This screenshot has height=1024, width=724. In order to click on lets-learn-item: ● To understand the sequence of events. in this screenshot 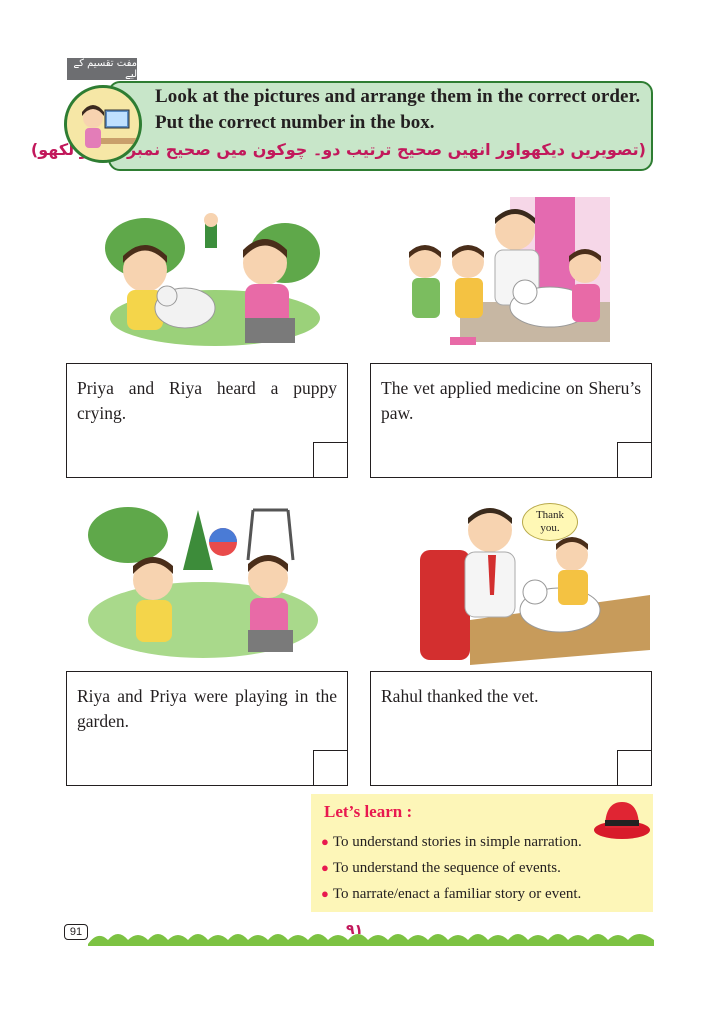, I will do `click(441, 868)`.